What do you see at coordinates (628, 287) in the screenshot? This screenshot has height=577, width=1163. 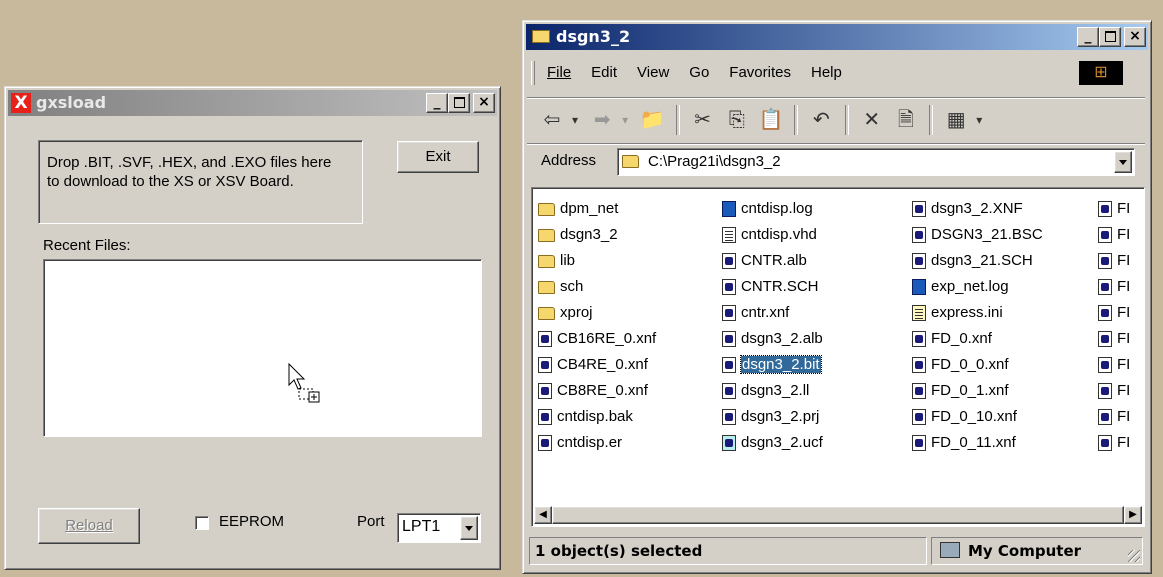 I see `file-item: sch` at bounding box center [628, 287].